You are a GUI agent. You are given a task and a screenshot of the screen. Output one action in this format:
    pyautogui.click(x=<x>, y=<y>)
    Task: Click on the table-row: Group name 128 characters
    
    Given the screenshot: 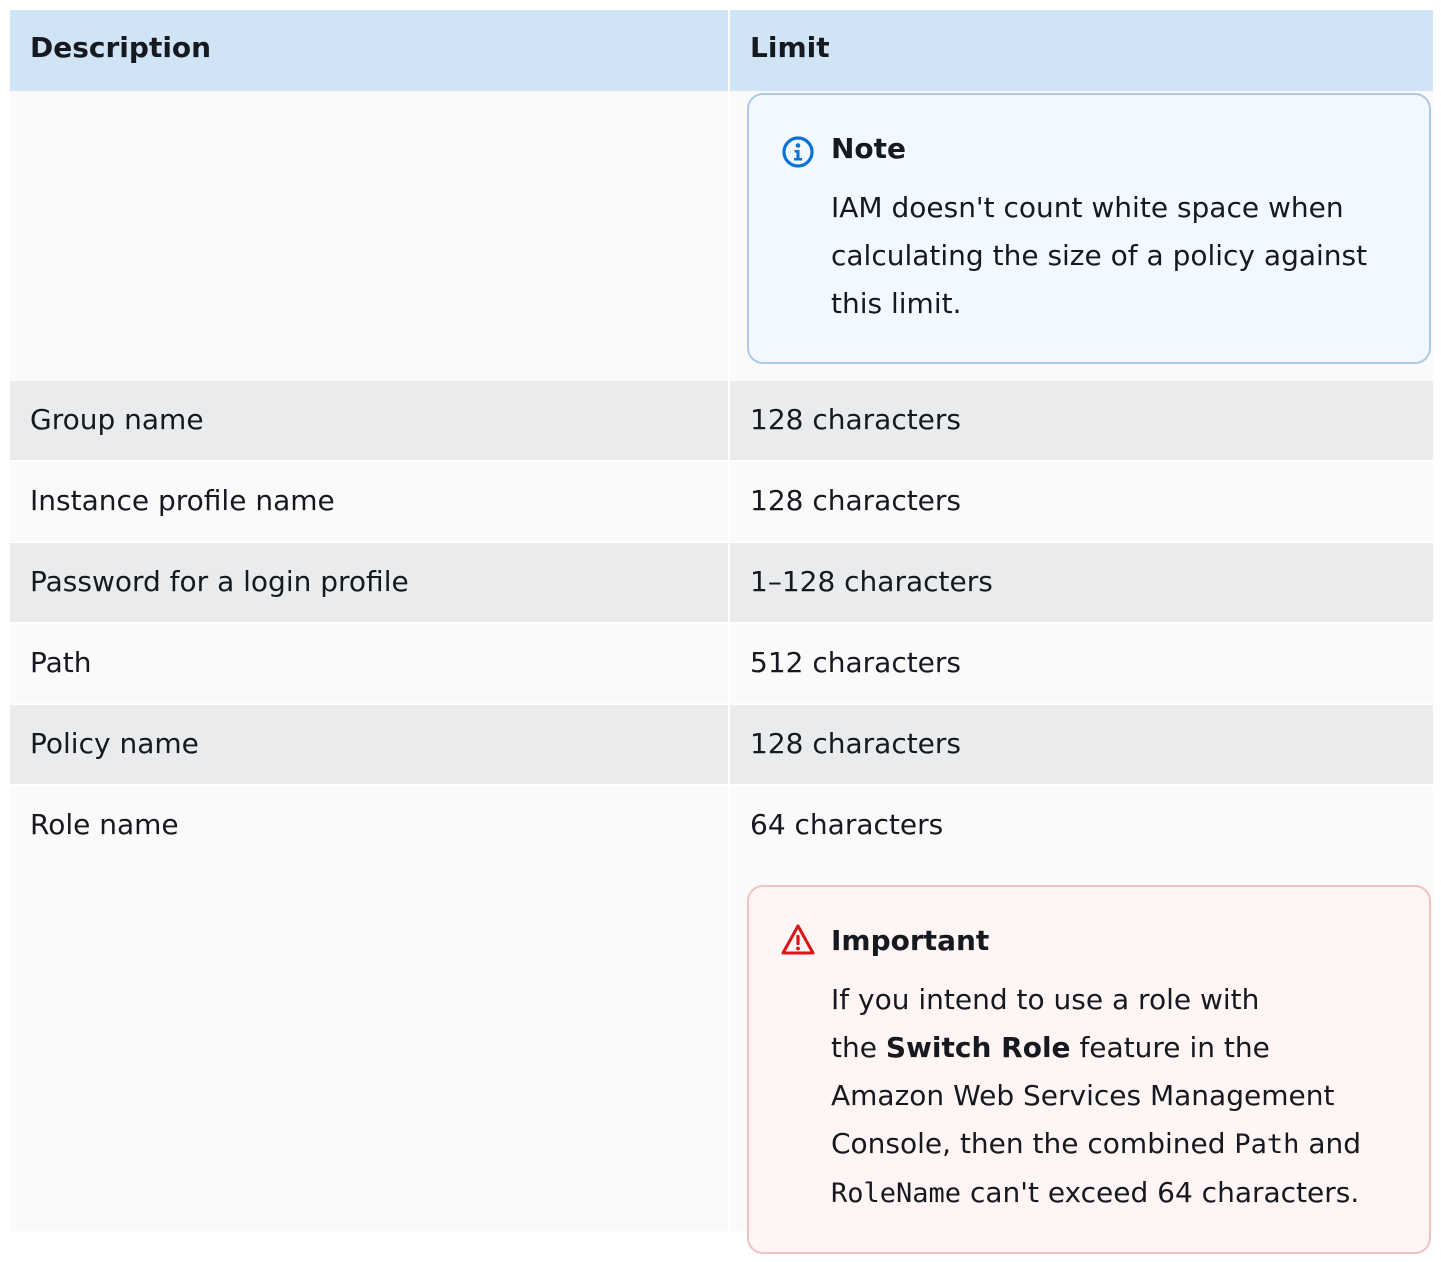 What is the action you would take?
    pyautogui.click(x=721, y=420)
    